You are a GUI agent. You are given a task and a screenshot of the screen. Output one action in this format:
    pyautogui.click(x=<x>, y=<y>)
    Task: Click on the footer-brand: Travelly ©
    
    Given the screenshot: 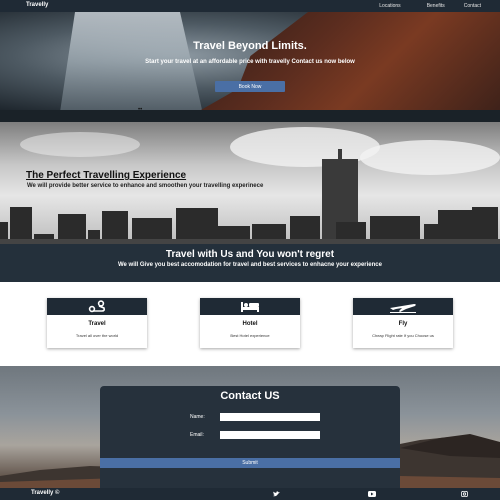 What is the action you would take?
    pyautogui.click(x=45, y=493)
    